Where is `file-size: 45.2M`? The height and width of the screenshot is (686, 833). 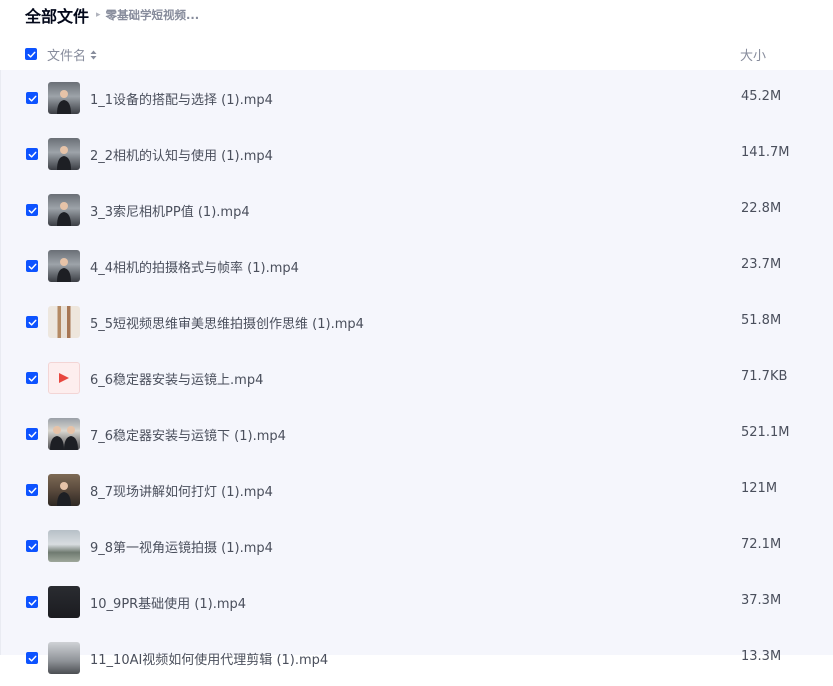 file-size: 45.2M is located at coordinates (761, 96).